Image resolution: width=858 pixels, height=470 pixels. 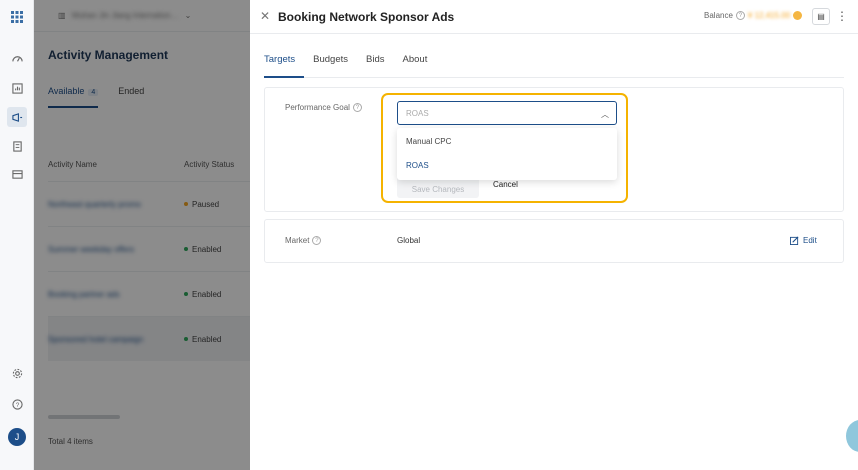 I want to click on drawer-title: Booking Network Sponsor Ads, so click(x=366, y=17).